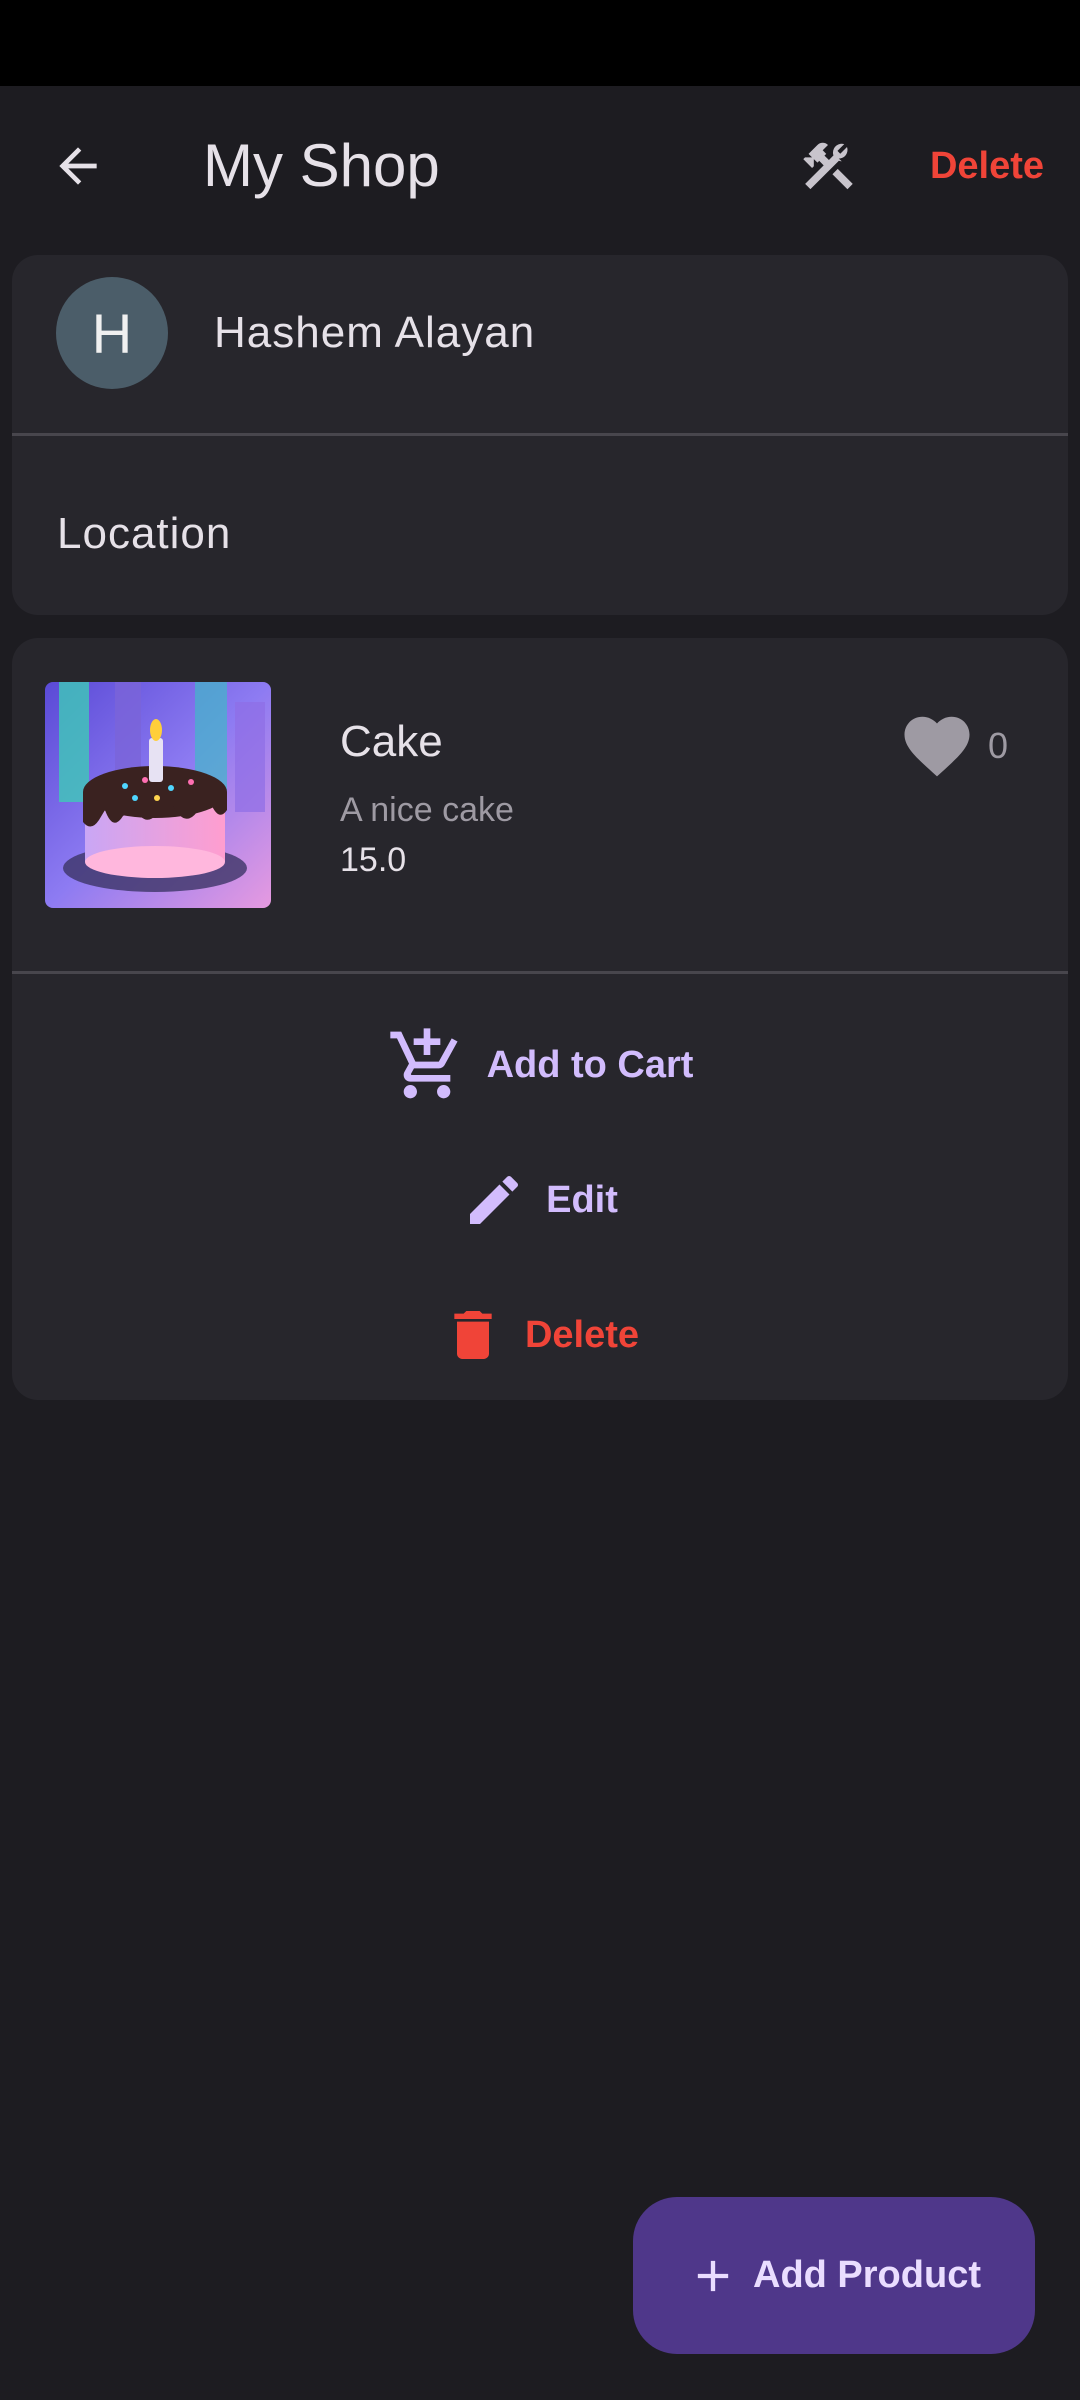 This screenshot has height=2400, width=1080. What do you see at coordinates (375, 332) in the screenshot?
I see `owner-name: Hashem Alayan` at bounding box center [375, 332].